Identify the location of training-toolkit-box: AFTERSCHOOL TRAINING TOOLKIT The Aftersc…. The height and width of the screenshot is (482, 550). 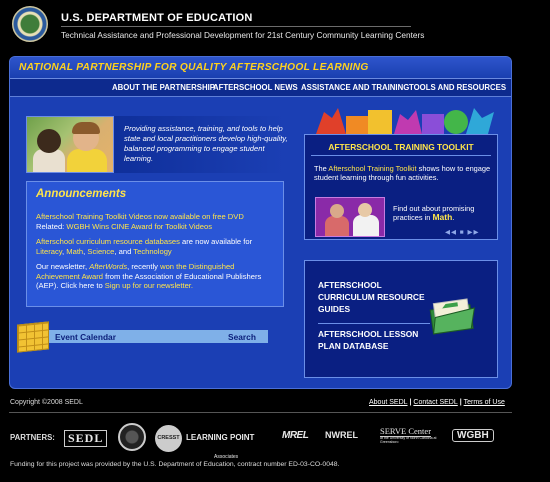
(401, 187).